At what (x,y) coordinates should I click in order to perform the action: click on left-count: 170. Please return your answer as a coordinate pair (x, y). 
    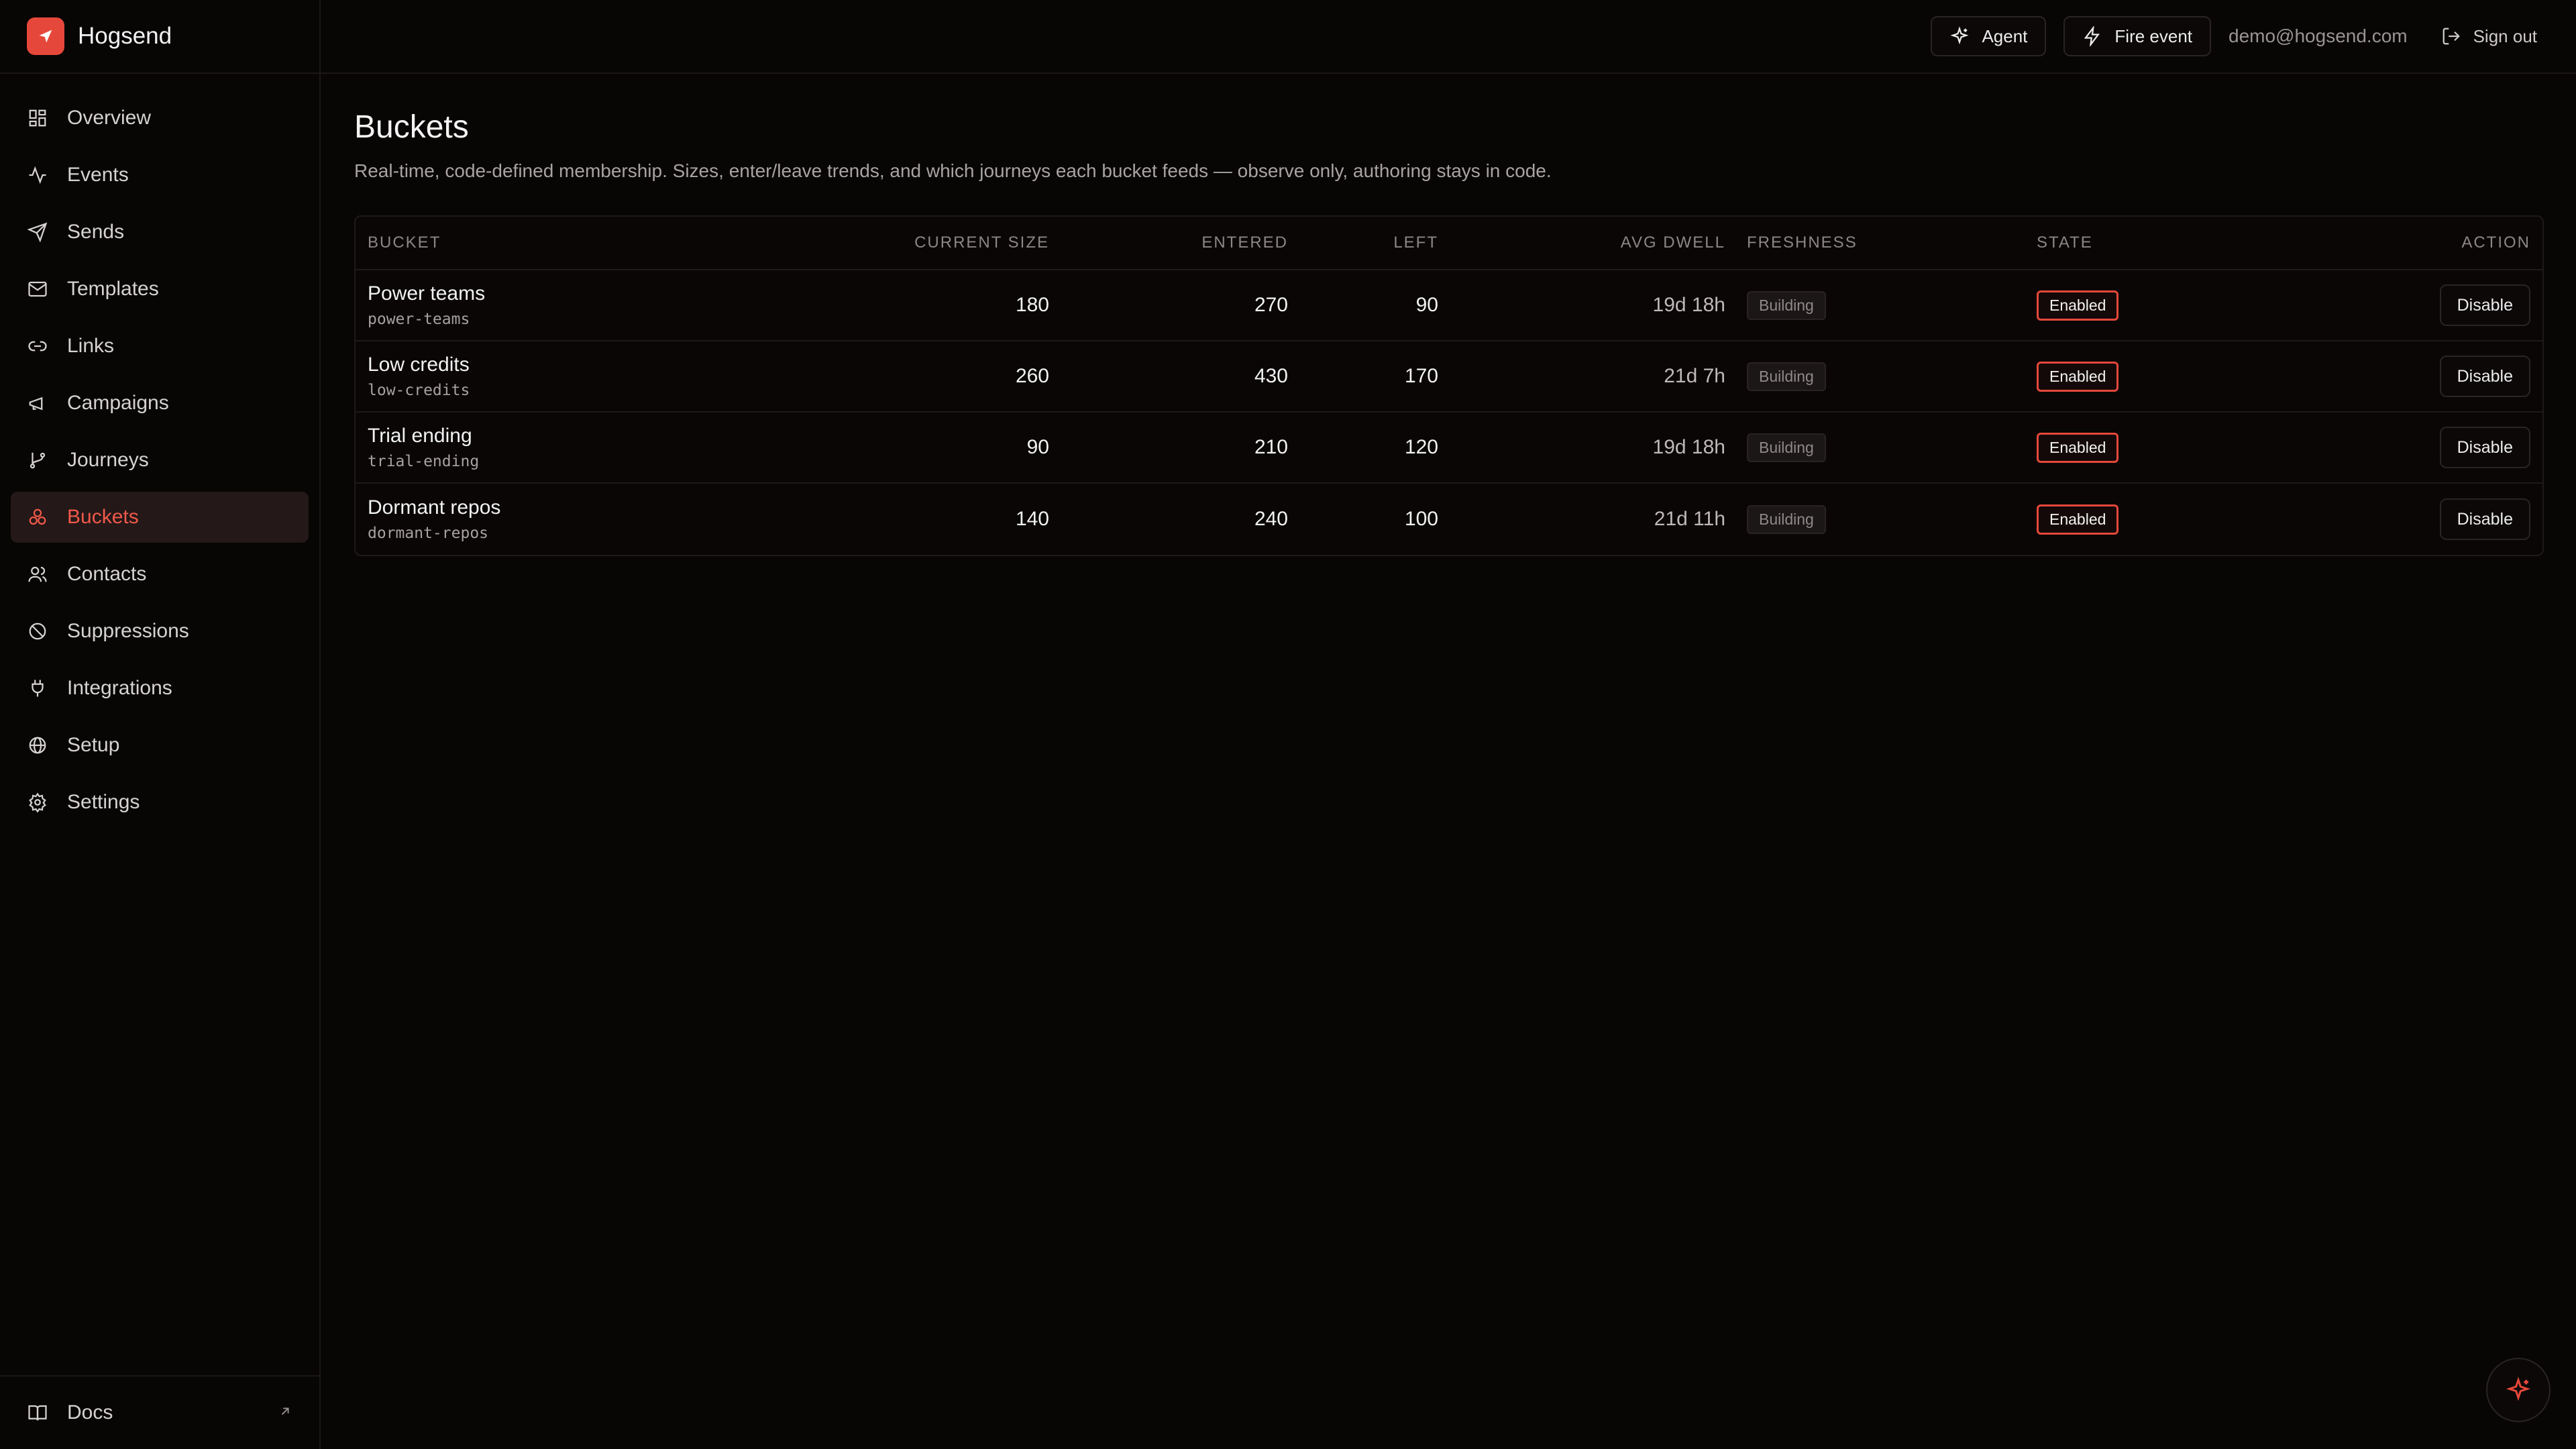
    Looking at the image, I should click on (1421, 376).